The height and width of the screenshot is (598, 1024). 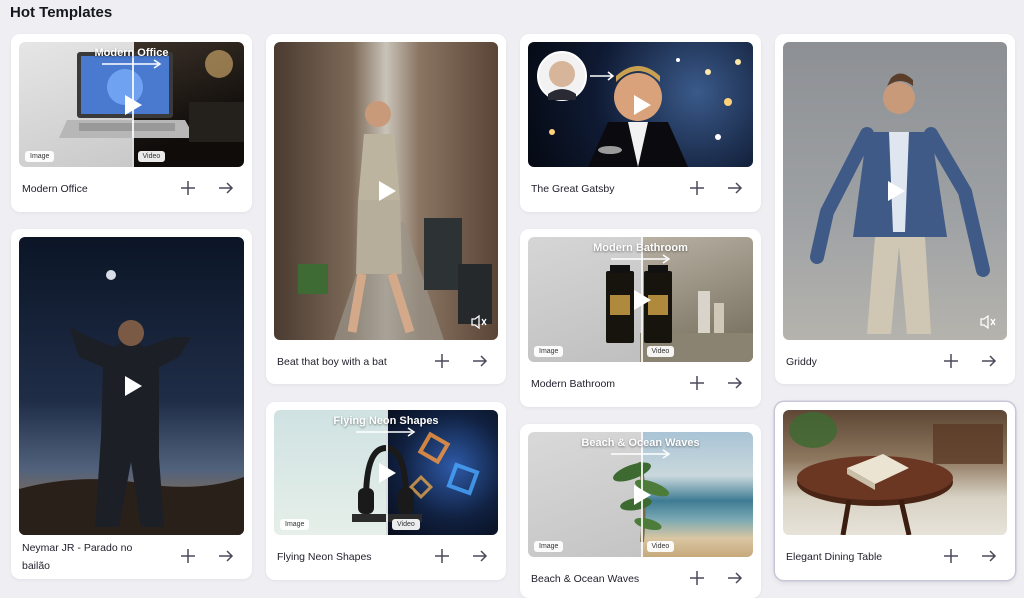 I want to click on template-name: Elegant Dining Table, so click(x=834, y=557).